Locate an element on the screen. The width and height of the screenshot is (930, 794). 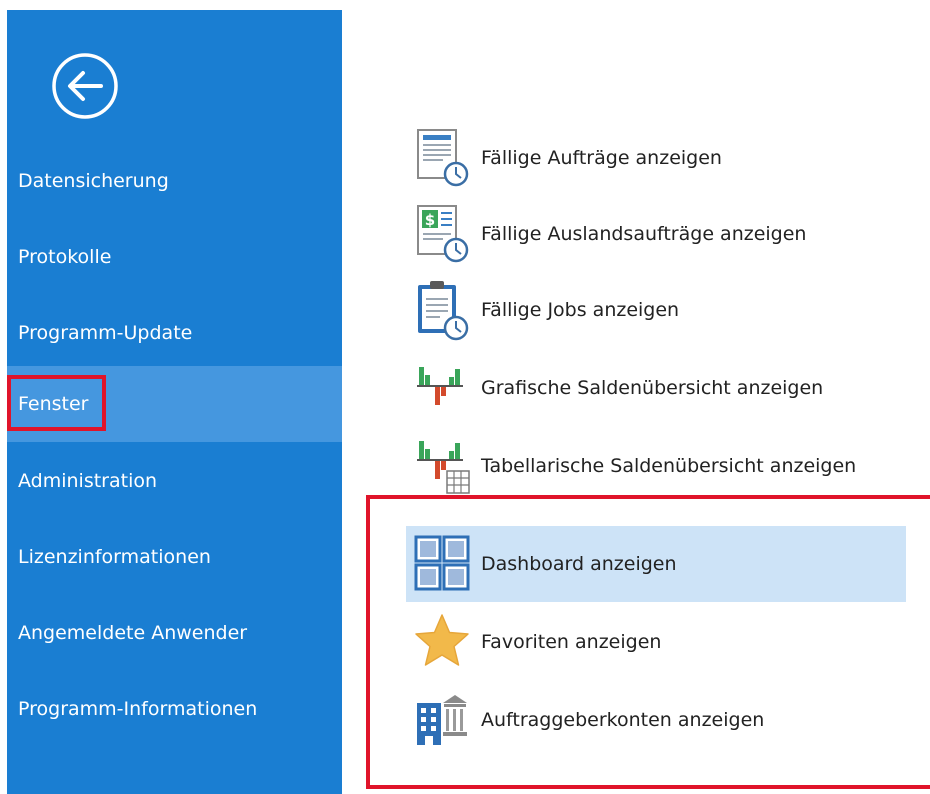
due-jobs-icon is located at coordinates (442, 310).